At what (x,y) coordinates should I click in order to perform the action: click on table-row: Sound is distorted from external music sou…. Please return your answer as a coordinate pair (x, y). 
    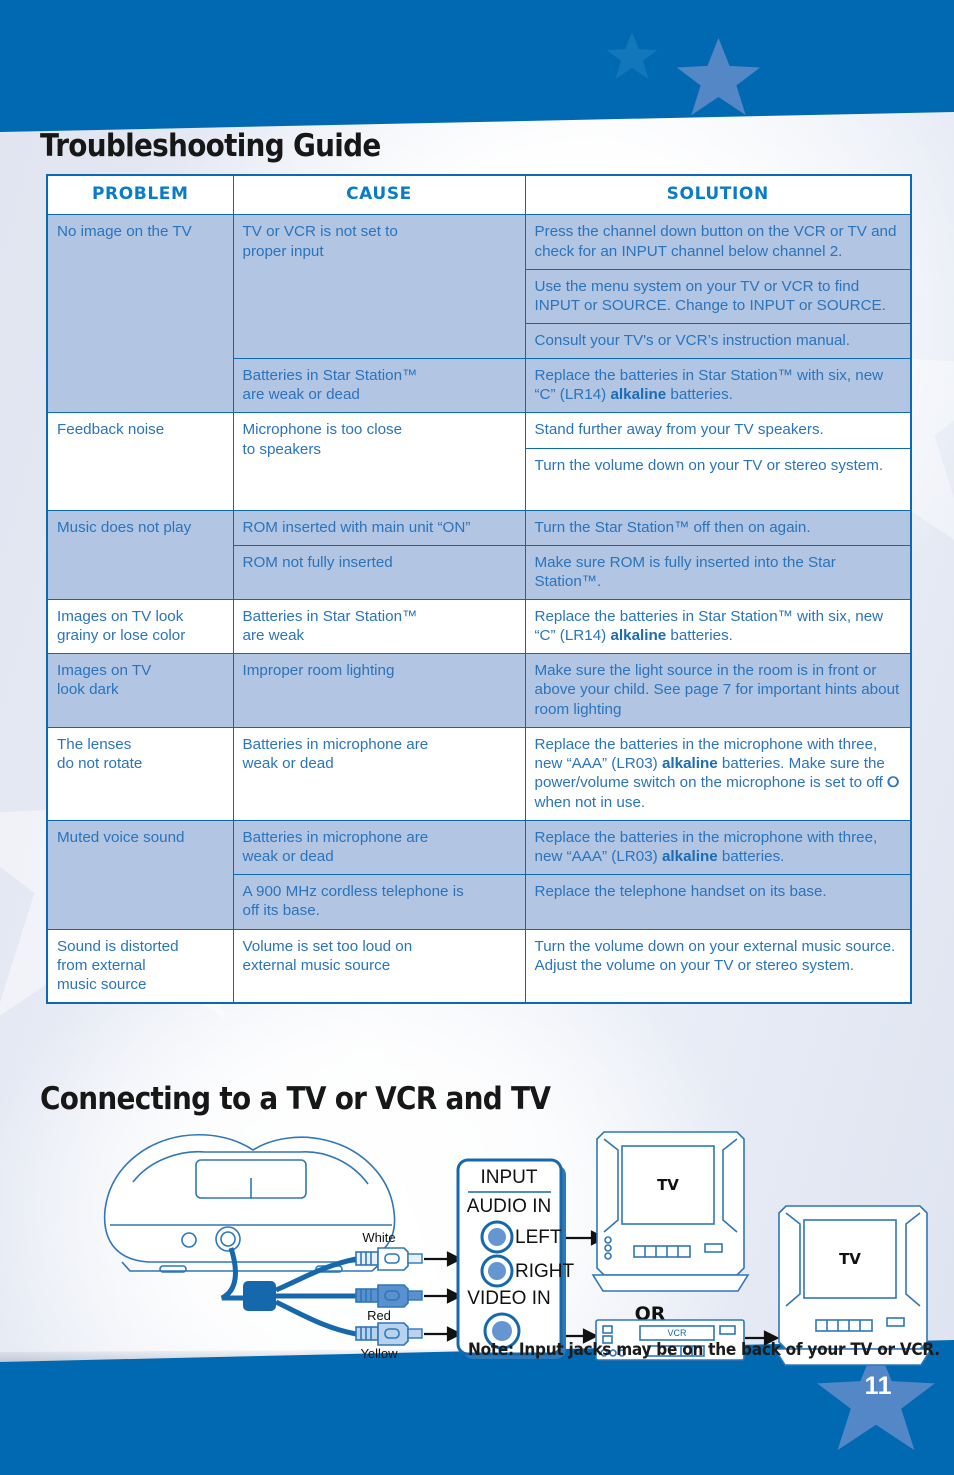
    Looking at the image, I should click on (479, 966).